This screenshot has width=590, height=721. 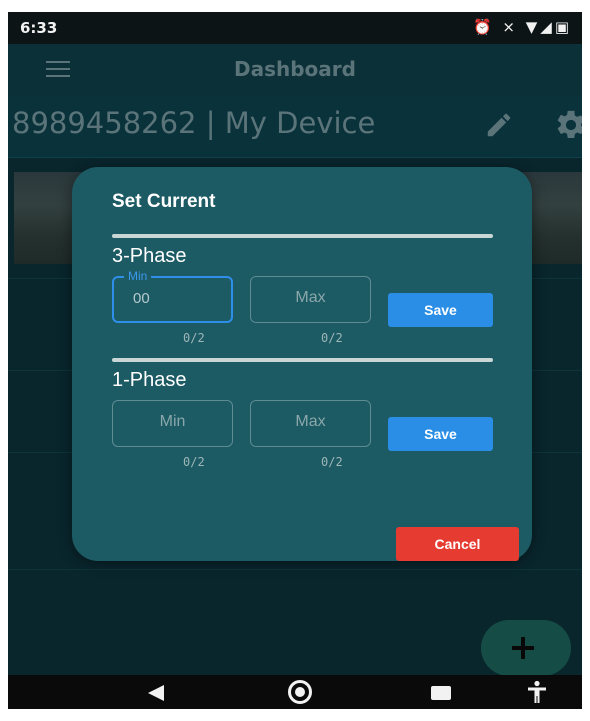 I want to click on one-phase-min-input: Min, so click(x=172, y=423).